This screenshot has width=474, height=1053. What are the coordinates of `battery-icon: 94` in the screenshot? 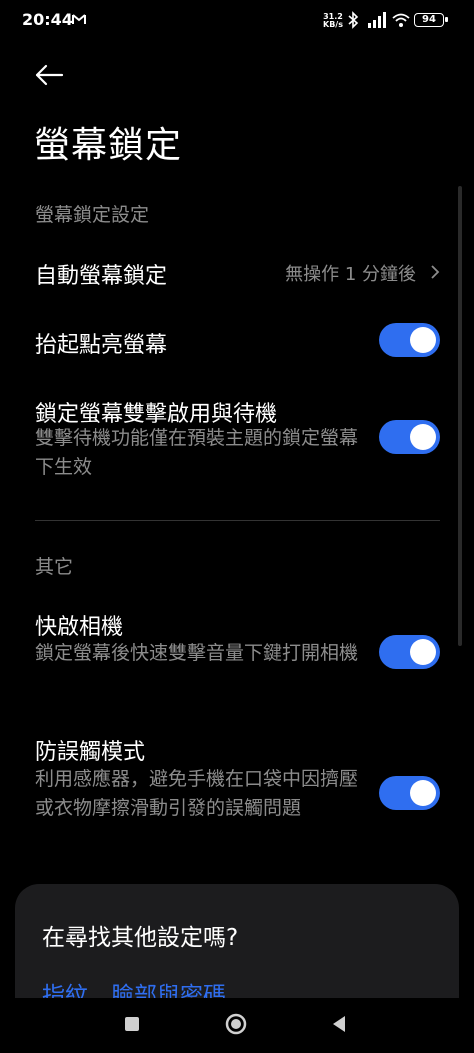 It's located at (431, 20).